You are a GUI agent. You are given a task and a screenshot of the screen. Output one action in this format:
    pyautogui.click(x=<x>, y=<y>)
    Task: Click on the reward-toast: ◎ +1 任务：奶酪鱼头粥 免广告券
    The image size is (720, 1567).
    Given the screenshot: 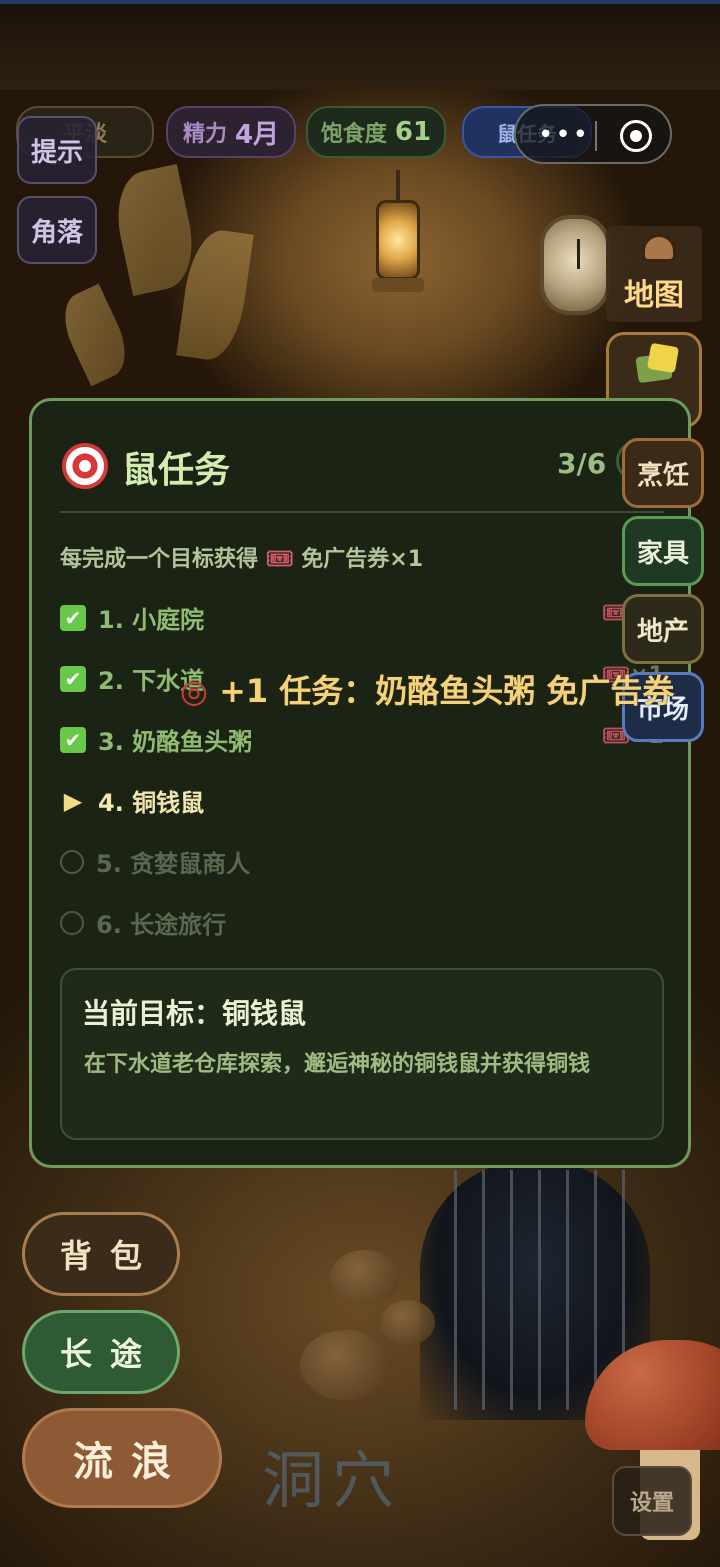 What is the action you would take?
    pyautogui.click(x=427, y=691)
    